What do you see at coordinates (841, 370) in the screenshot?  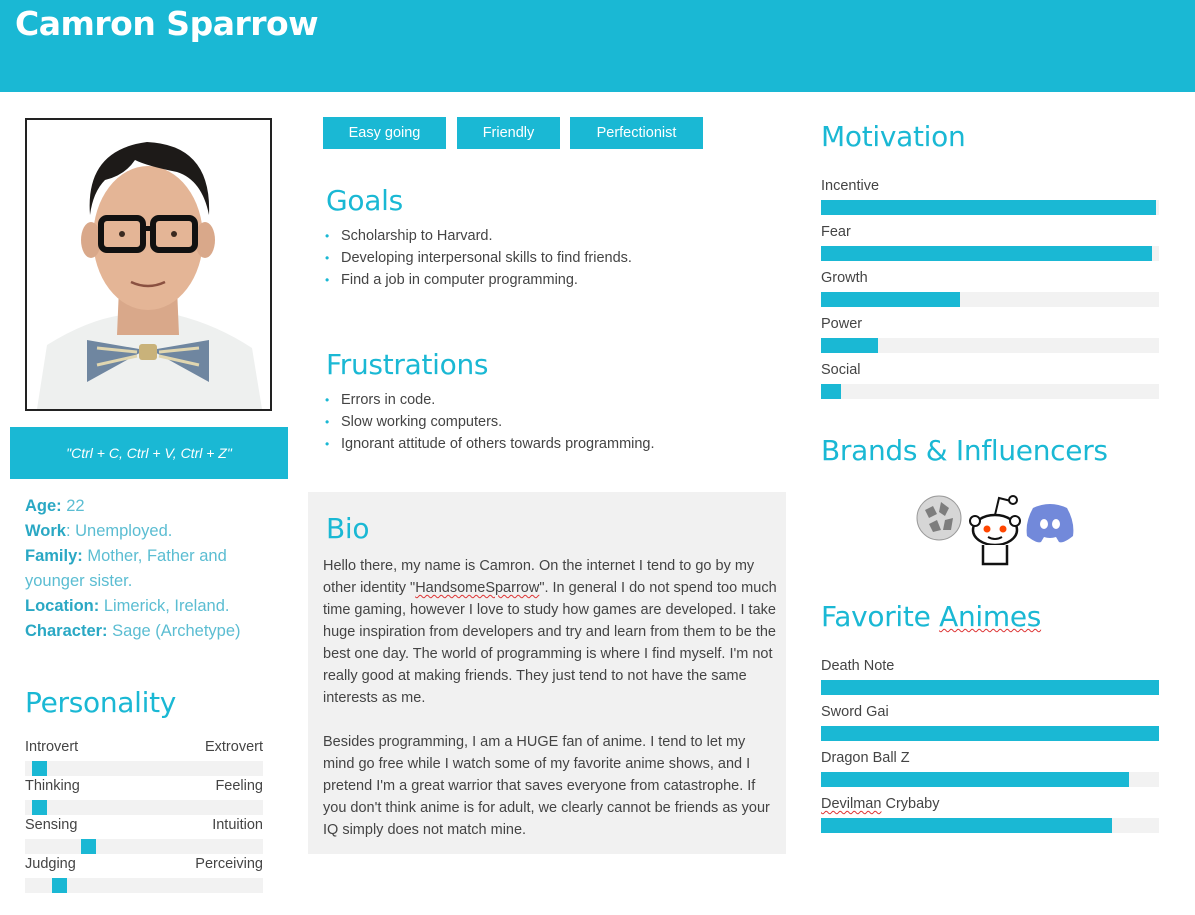 I see `motivation-label: Social` at bounding box center [841, 370].